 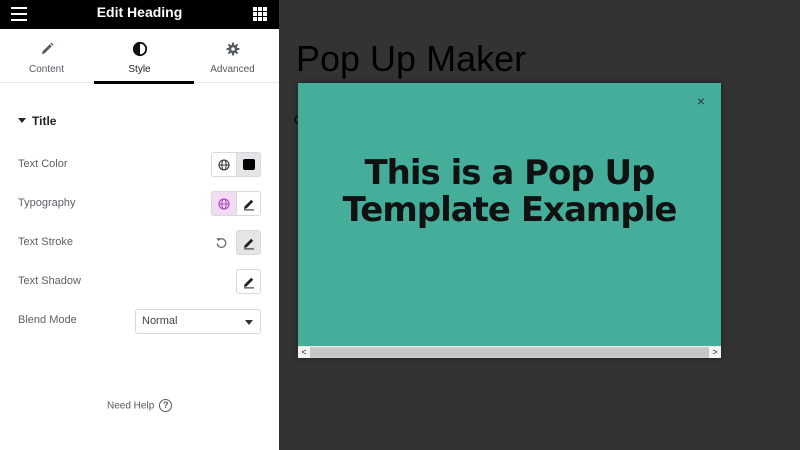 I want to click on scroll-thumb, so click(x=509, y=352).